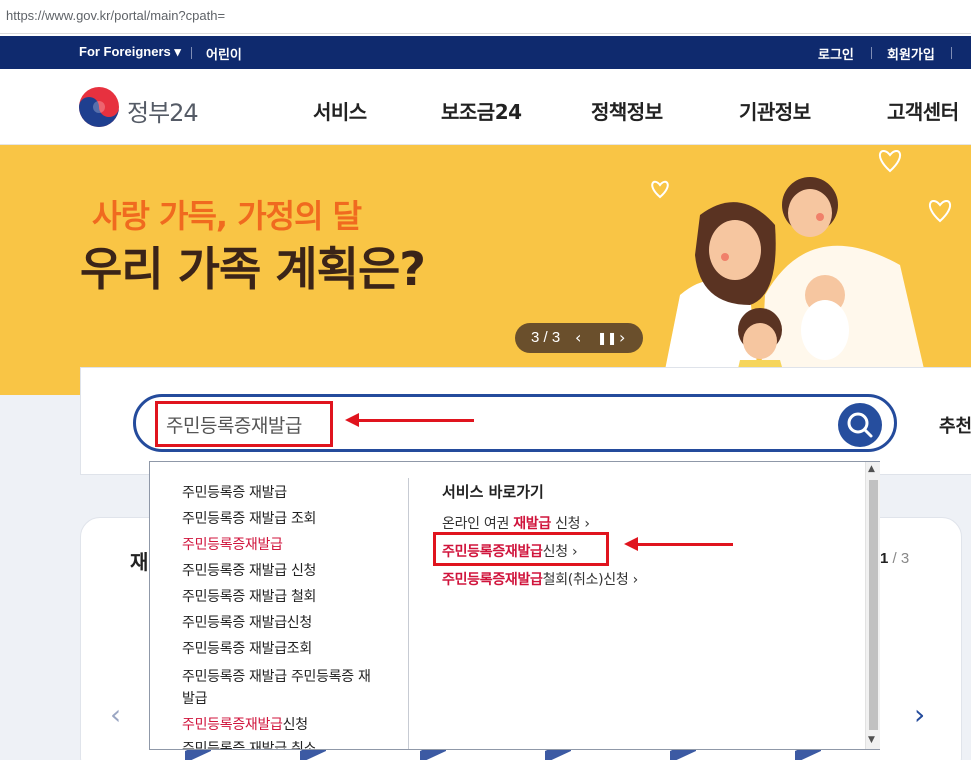 This screenshot has width=971, height=760. What do you see at coordinates (115, 15) in the screenshot?
I see `url-text: https://www.gov.kr/portal/main?cpath=` at bounding box center [115, 15].